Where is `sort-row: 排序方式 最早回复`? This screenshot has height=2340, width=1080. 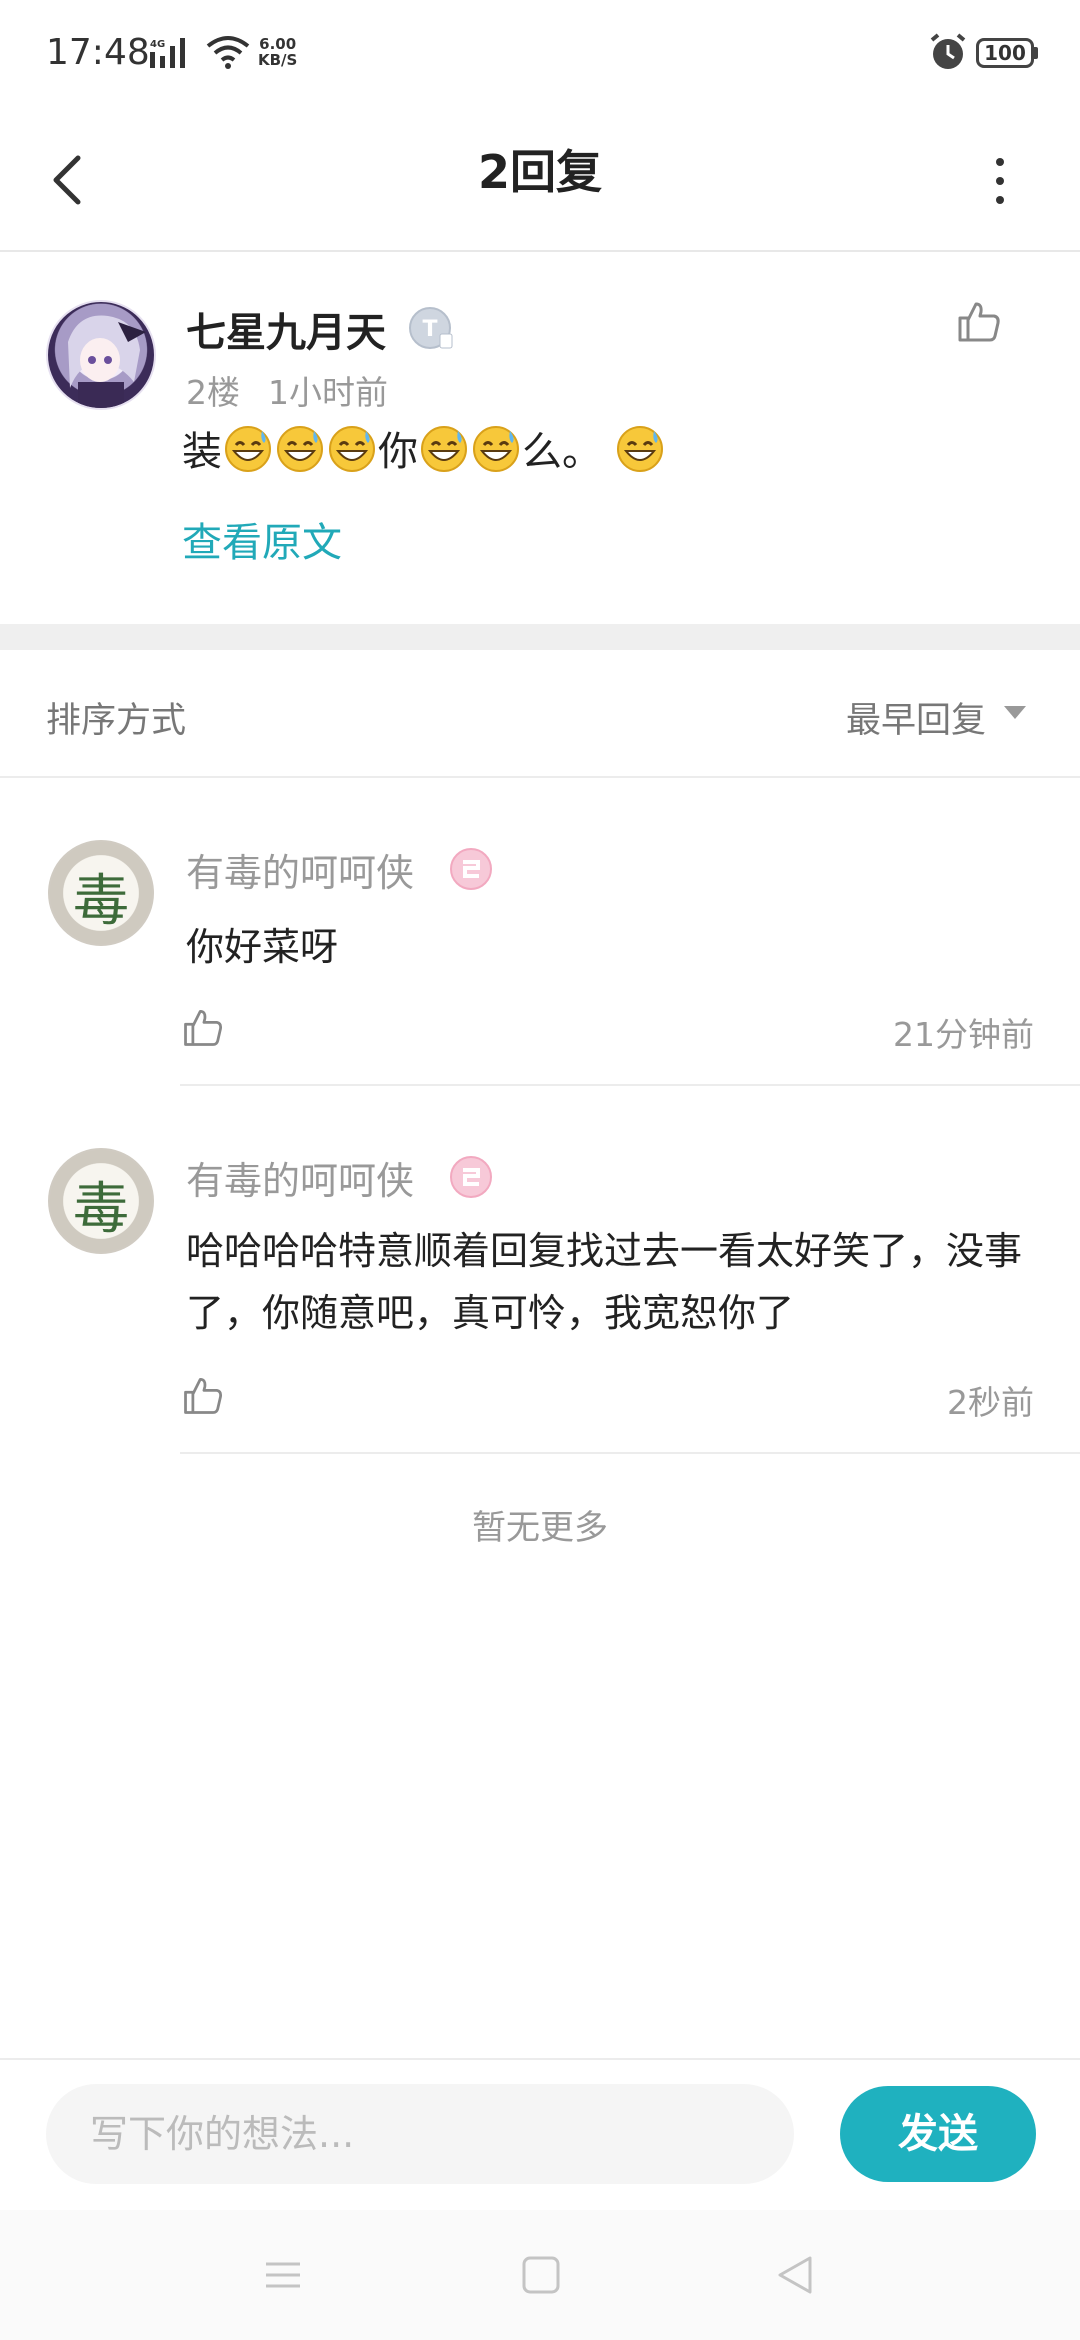
sort-row: 排序方式 最早回复 is located at coordinates (540, 714).